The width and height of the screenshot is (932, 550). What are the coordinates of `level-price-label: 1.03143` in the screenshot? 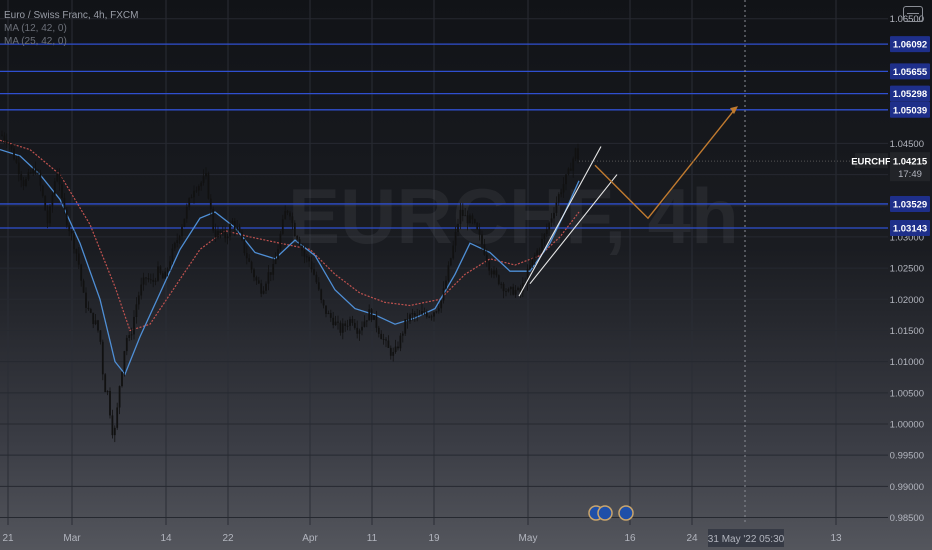 It's located at (910, 229).